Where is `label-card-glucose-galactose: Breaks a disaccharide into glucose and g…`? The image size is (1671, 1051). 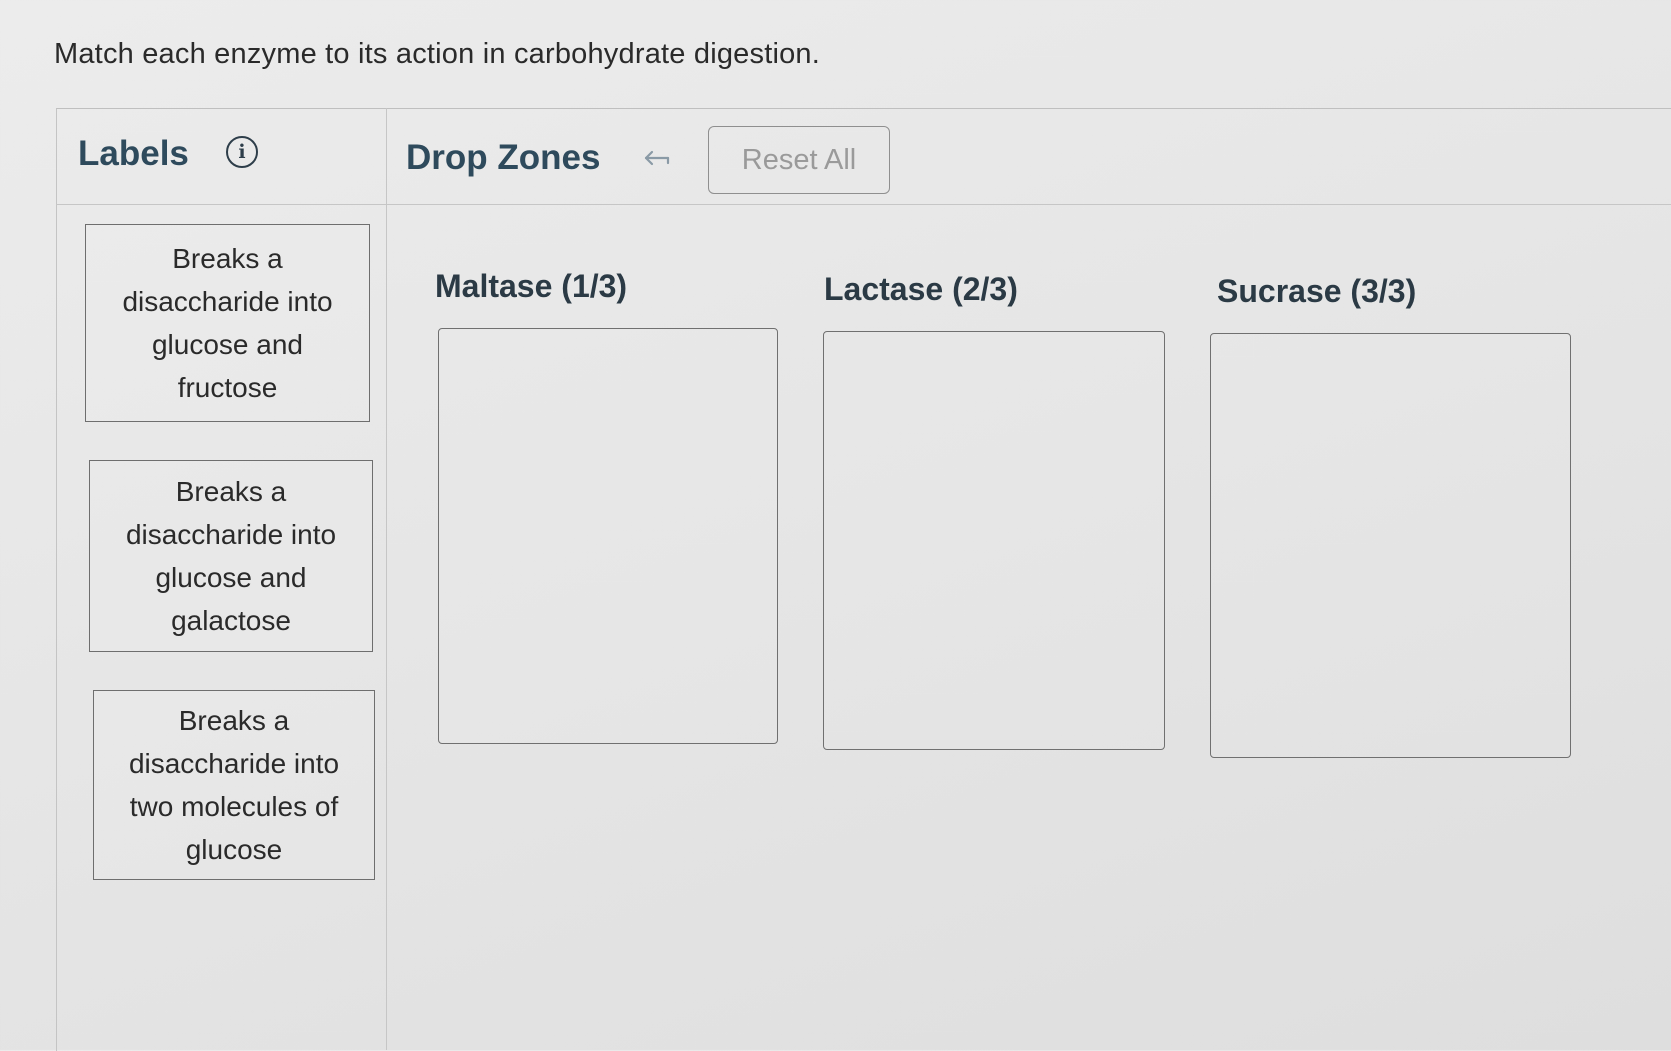
label-card-glucose-galactose: Breaks a disaccharide into glucose and g… is located at coordinates (231, 556).